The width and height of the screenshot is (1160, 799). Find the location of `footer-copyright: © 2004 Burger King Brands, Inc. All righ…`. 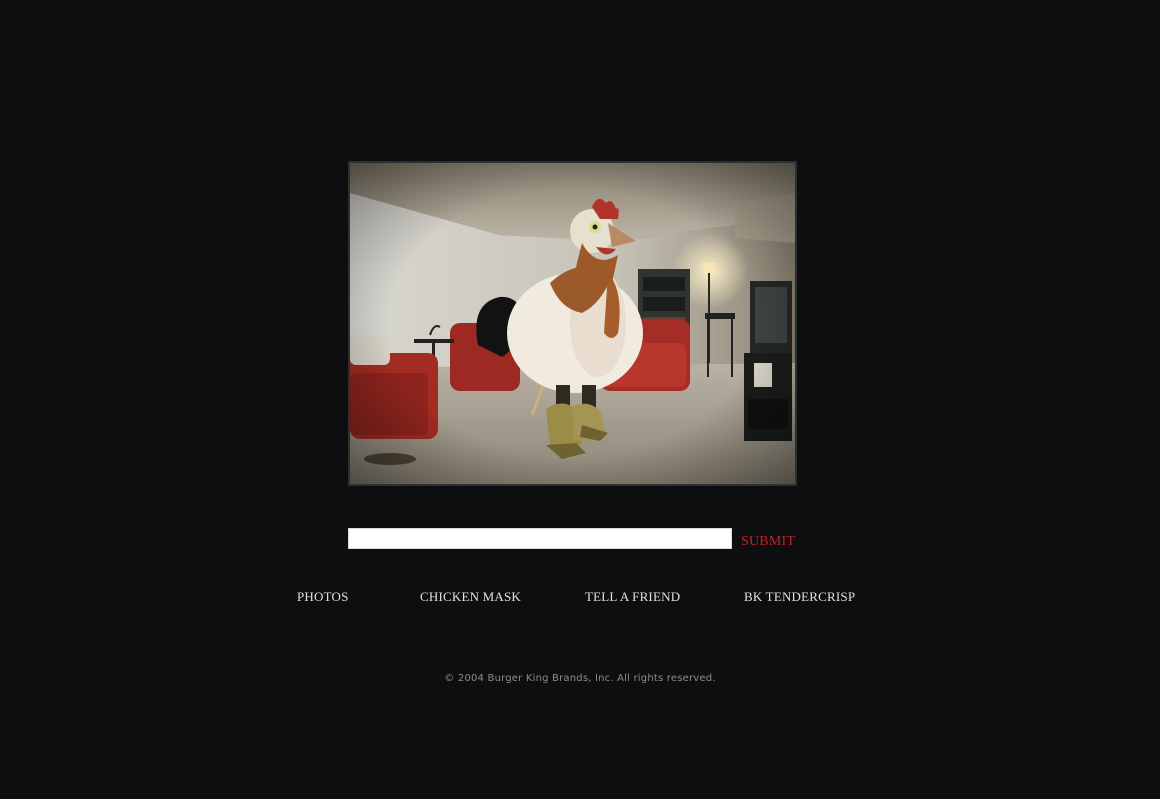

footer-copyright: © 2004 Burger King Brands, Inc. All righ… is located at coordinates (580, 678).